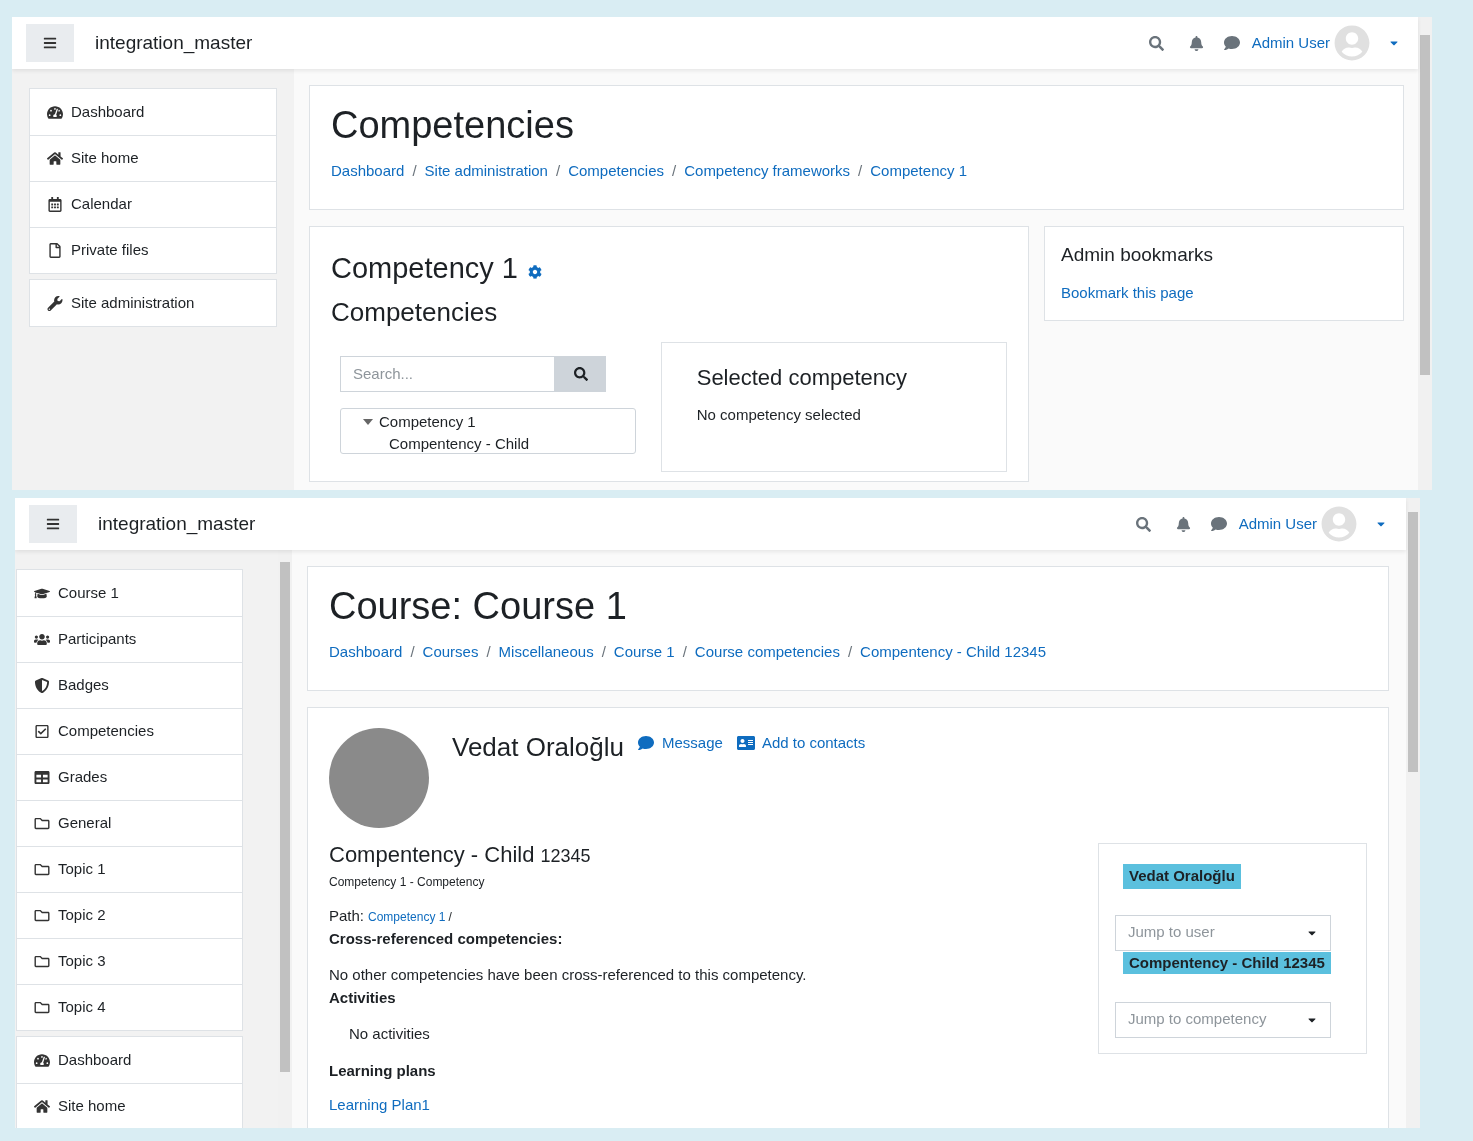 The height and width of the screenshot is (1141, 1473). I want to click on user-label: Vedat Oraloğlu, so click(1182, 876).